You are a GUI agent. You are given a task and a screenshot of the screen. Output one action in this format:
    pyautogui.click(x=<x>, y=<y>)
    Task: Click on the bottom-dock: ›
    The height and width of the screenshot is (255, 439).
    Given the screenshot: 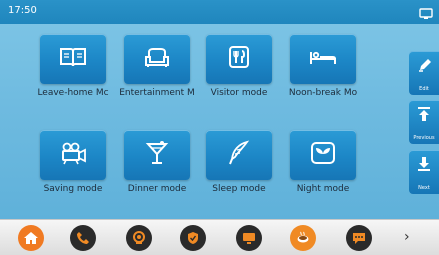 What is the action you would take?
    pyautogui.click(x=219, y=237)
    